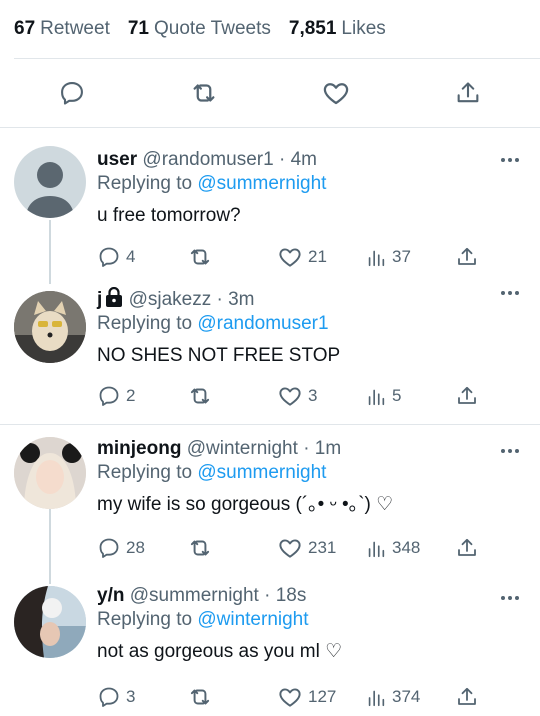  Describe the element at coordinates (245, 504) in the screenshot. I see `tweet-text: my wife is so gorgeous (´｡• ᵕ •｡`) ♡` at that location.